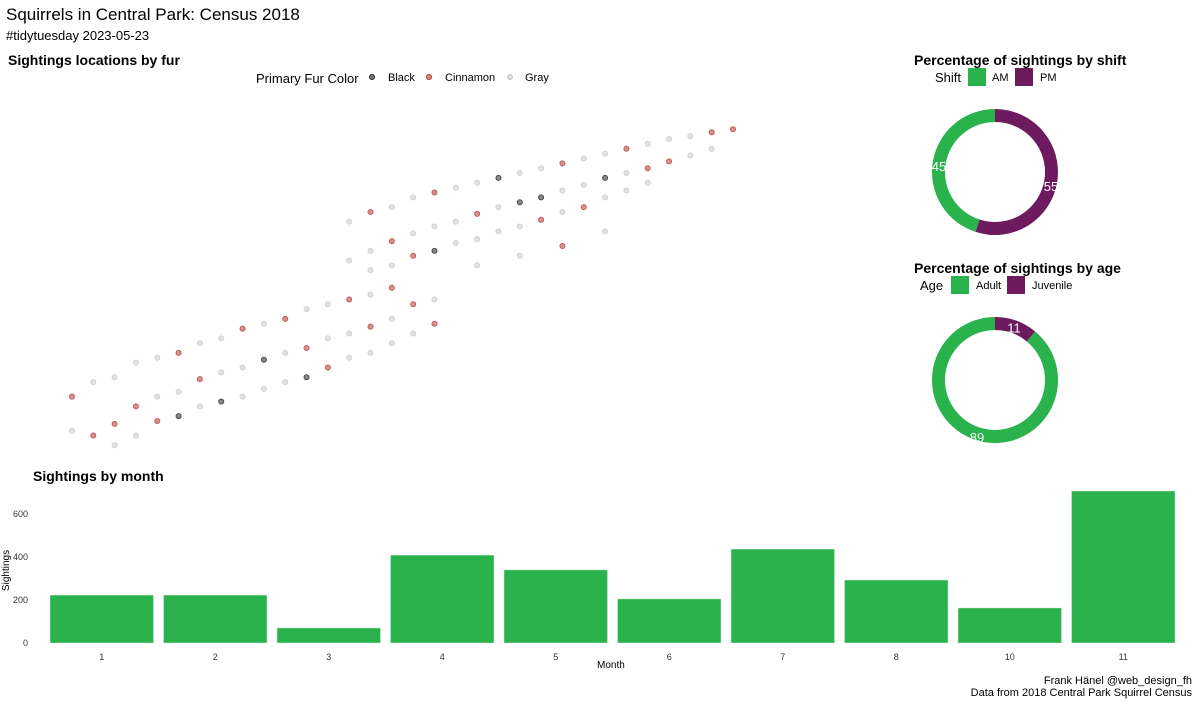 Image resolution: width=1200 pixels, height=705 pixels. I want to click on legend-key-black, so click(372, 77).